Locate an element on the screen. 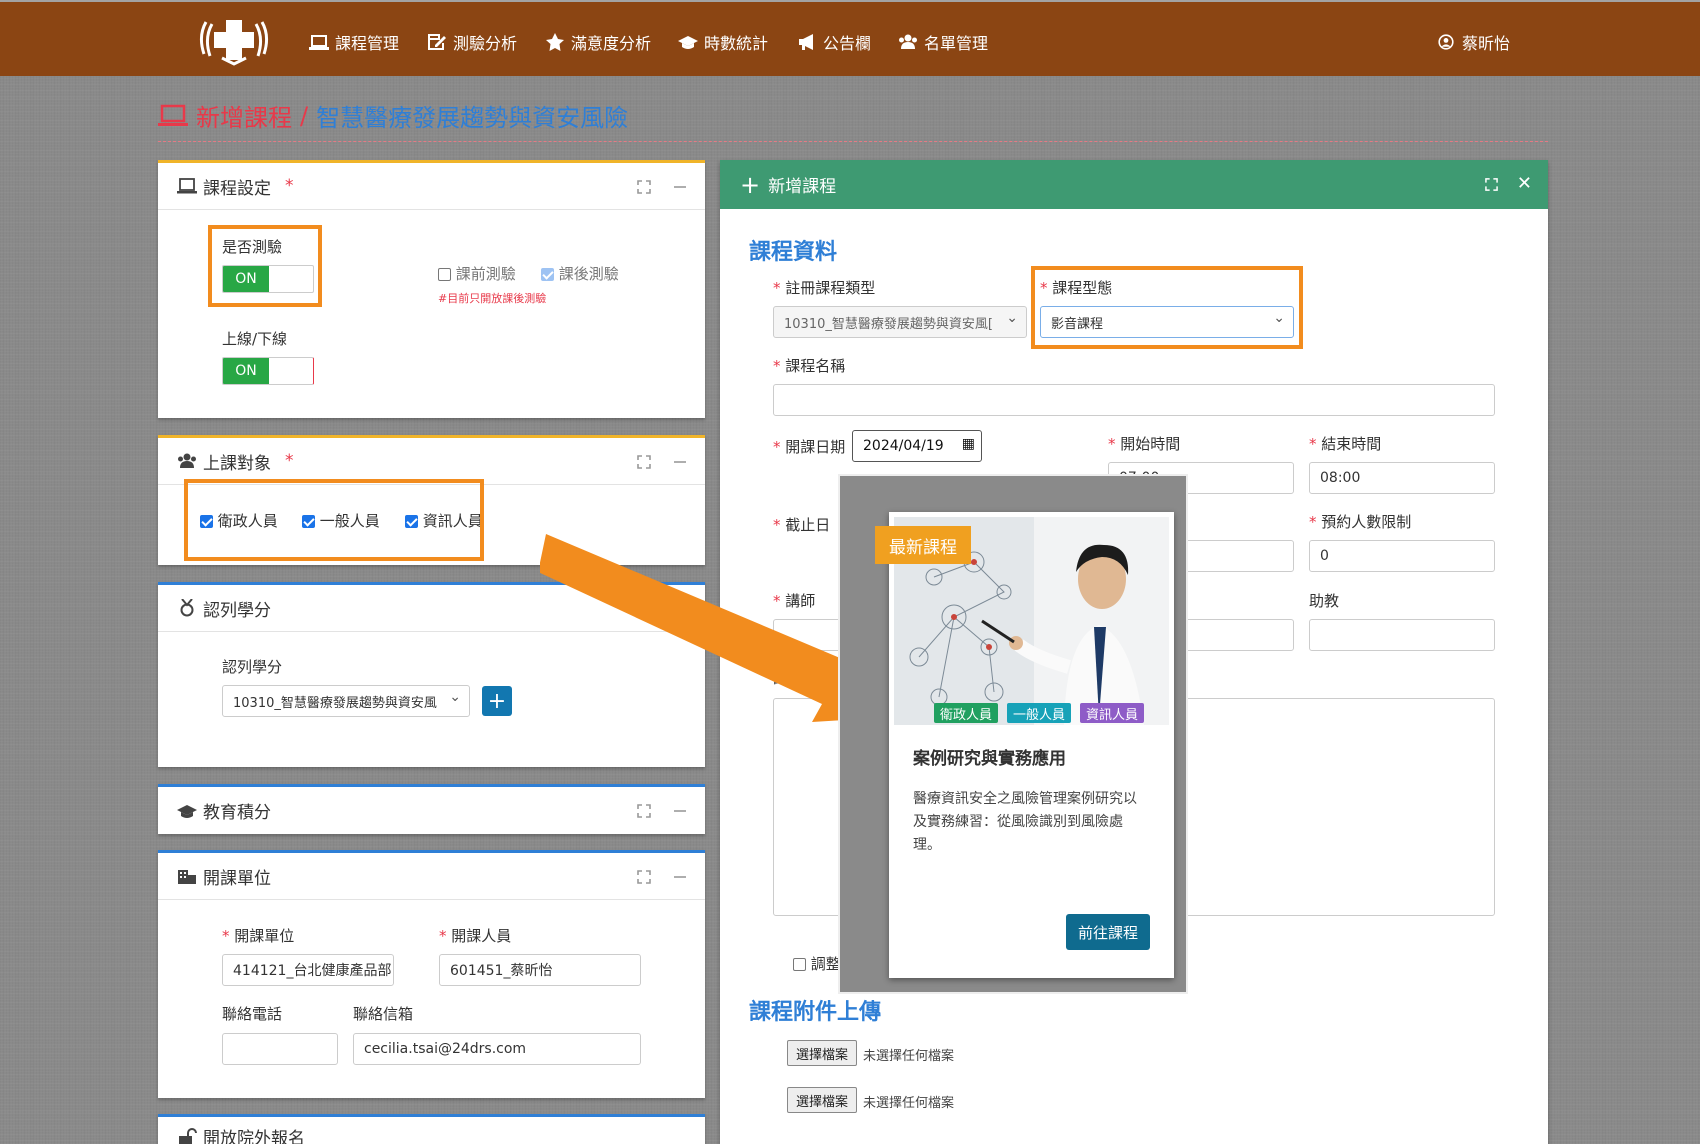 The height and width of the screenshot is (1144, 1700). nav-course-management: 課程管理 is located at coordinates (354, 42).